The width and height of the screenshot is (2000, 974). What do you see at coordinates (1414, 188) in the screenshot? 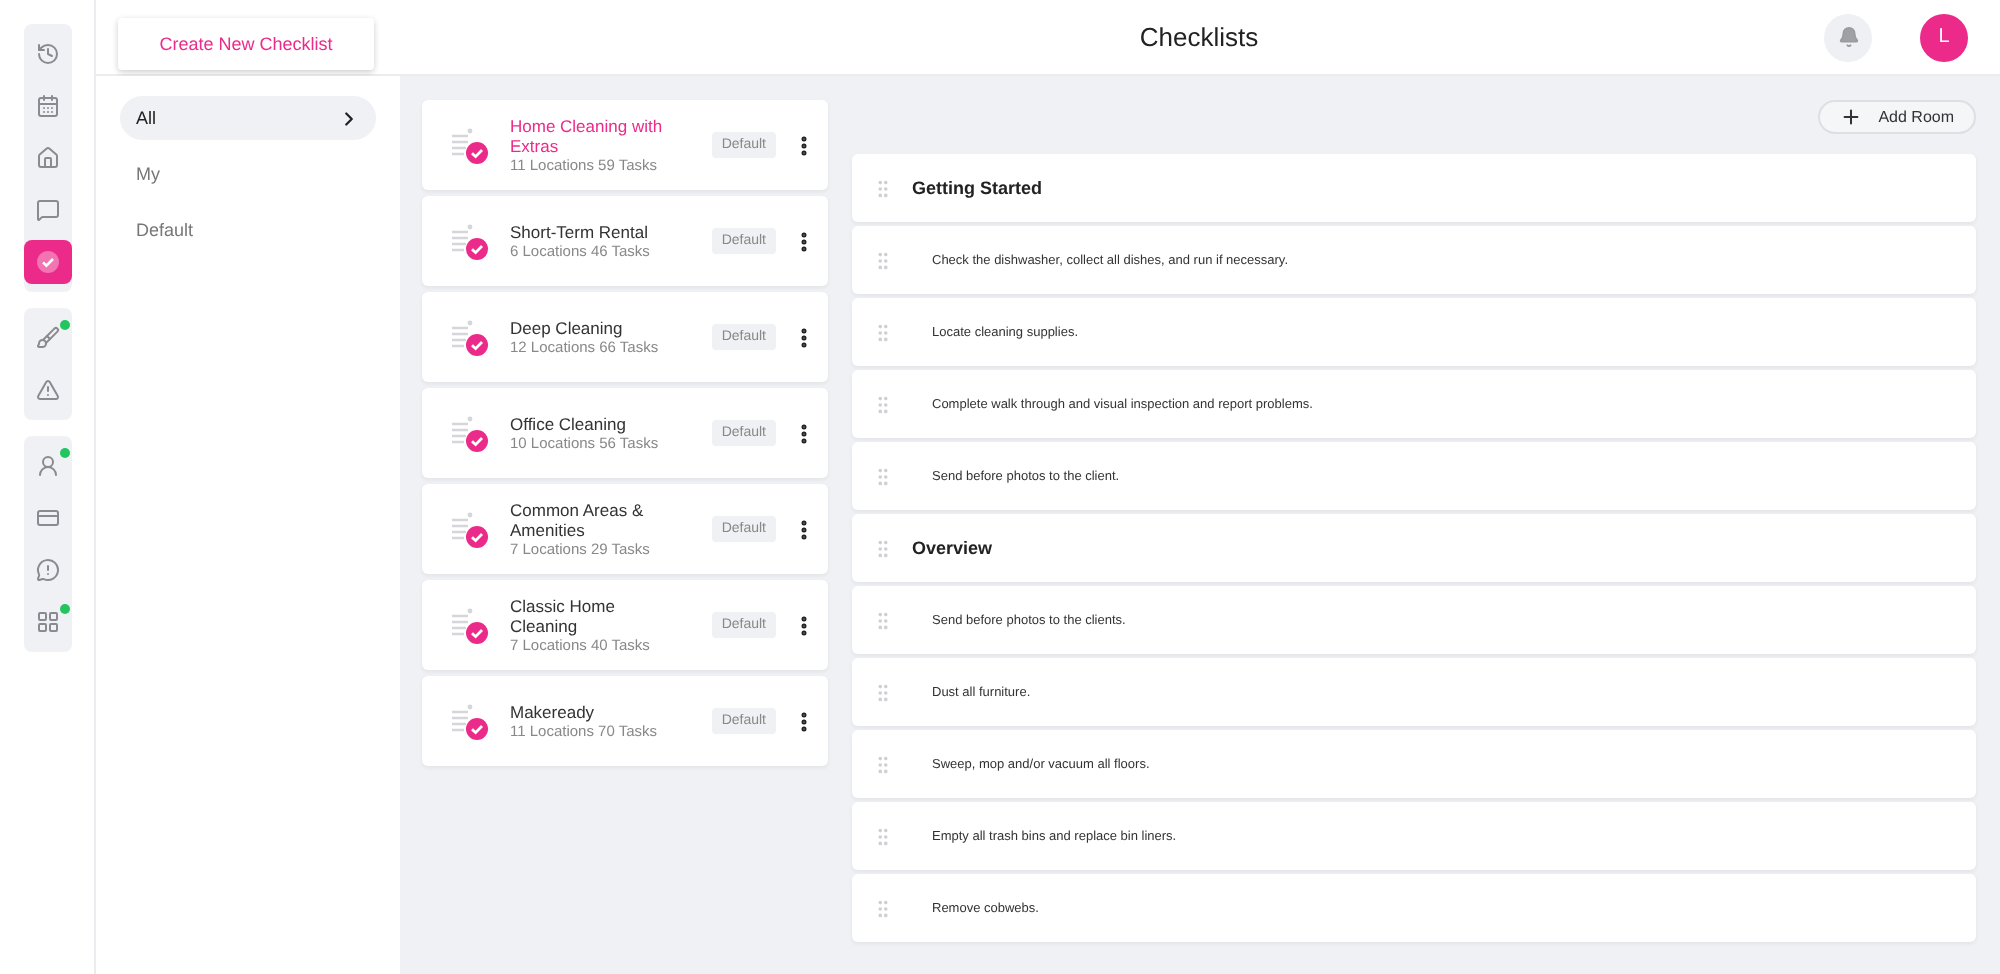
I see `section-row: Getting Started` at bounding box center [1414, 188].